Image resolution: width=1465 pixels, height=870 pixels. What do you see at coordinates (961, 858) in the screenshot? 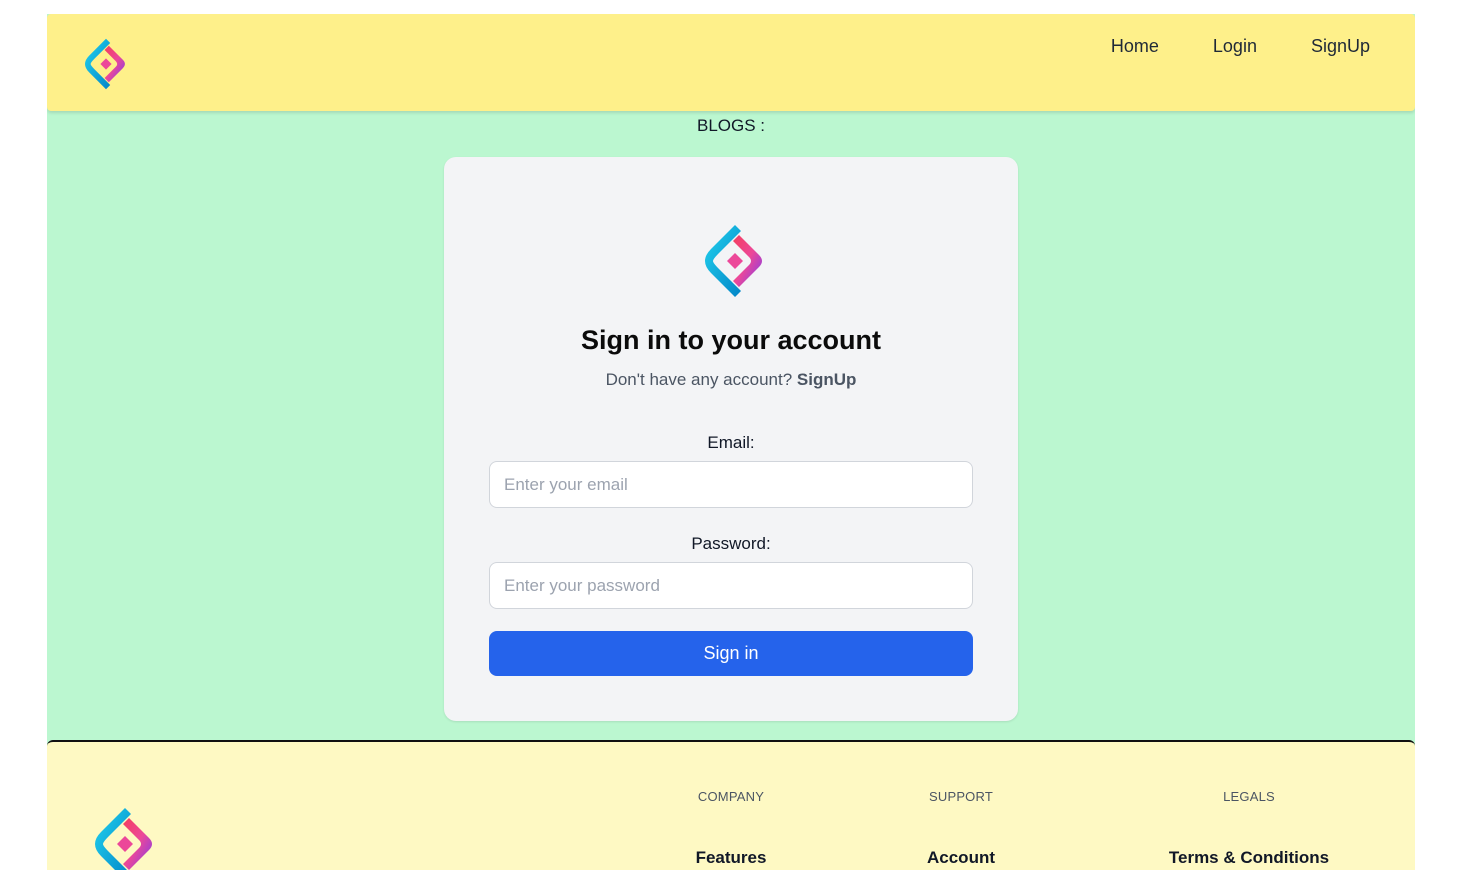
I see `footer-link-account: Account` at bounding box center [961, 858].